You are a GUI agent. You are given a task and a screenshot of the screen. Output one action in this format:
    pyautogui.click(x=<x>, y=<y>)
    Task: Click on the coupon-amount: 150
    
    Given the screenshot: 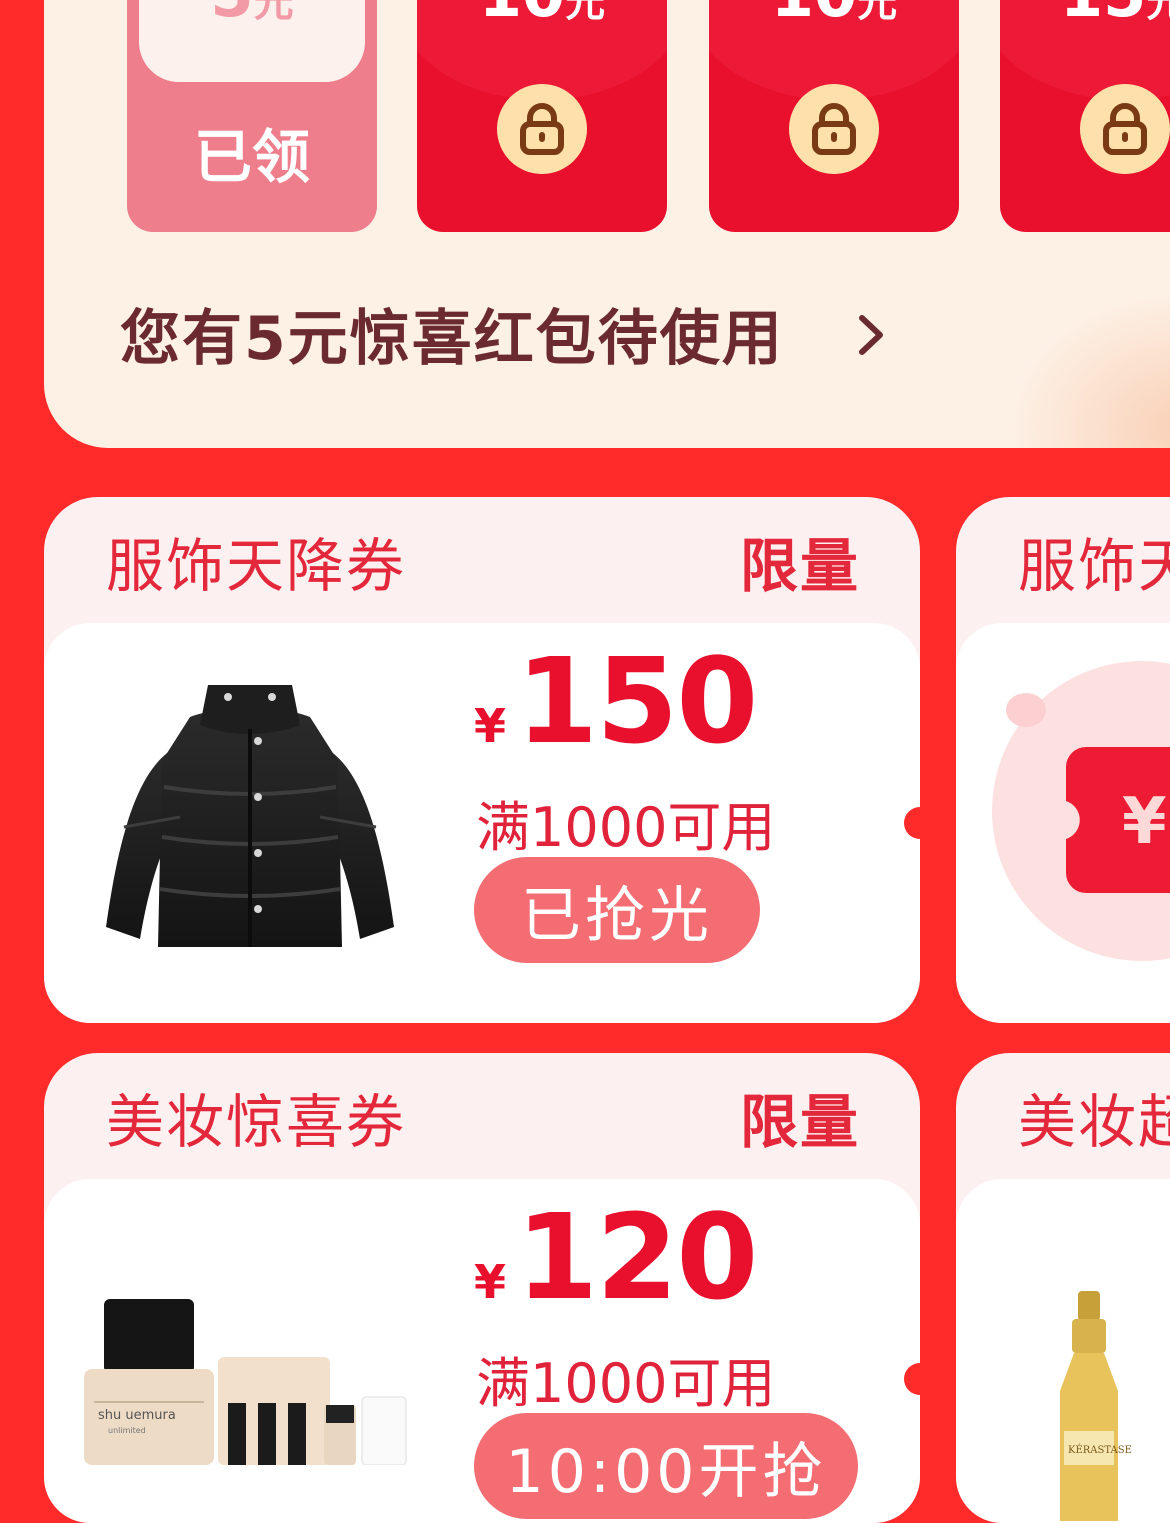 What is the action you would take?
    pyautogui.click(x=637, y=701)
    